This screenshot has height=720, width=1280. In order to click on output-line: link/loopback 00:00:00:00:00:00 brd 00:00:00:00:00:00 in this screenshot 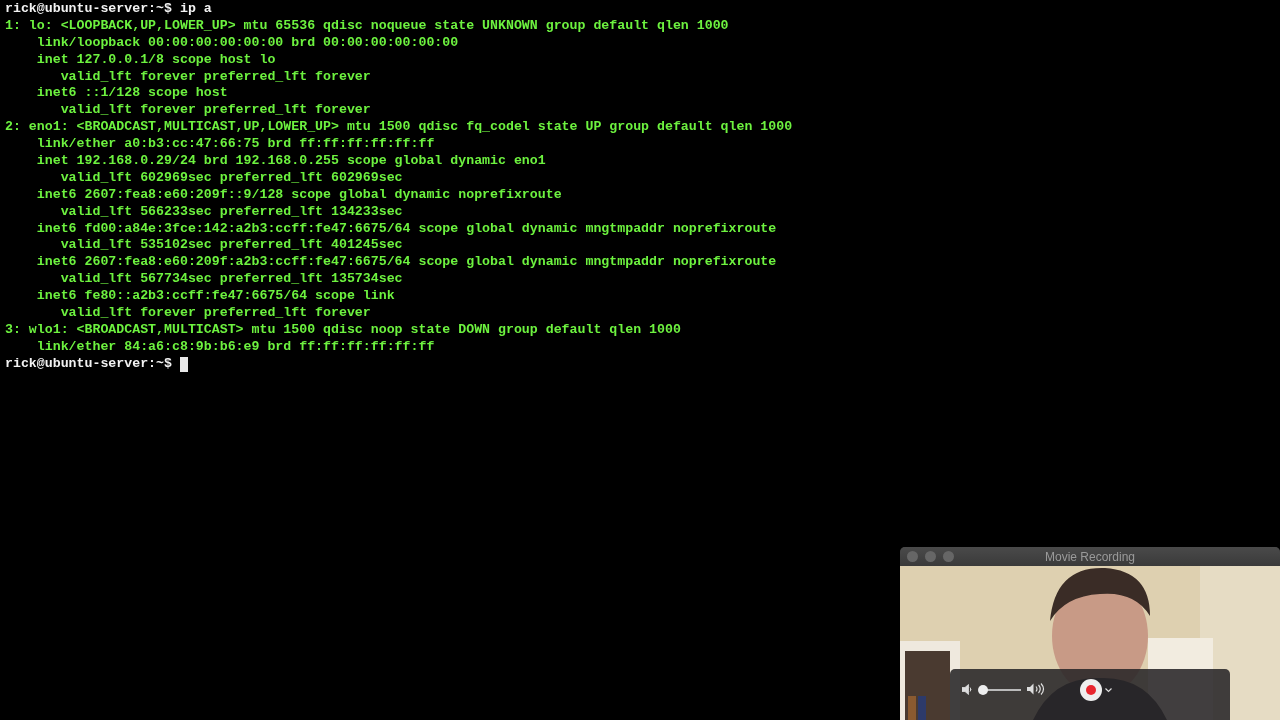, I will do `click(247, 43)`.